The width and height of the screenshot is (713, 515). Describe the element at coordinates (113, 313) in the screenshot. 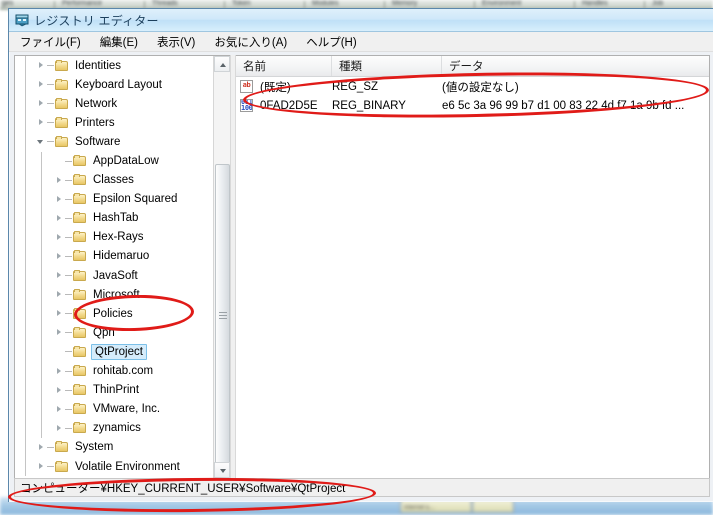

I see `tree-item-Policies: Policies` at that location.